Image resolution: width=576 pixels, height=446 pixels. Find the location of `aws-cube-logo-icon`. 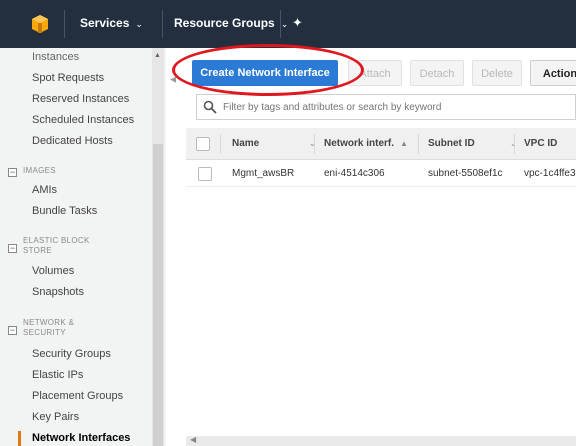

aws-cube-logo-icon is located at coordinates (40, 24).